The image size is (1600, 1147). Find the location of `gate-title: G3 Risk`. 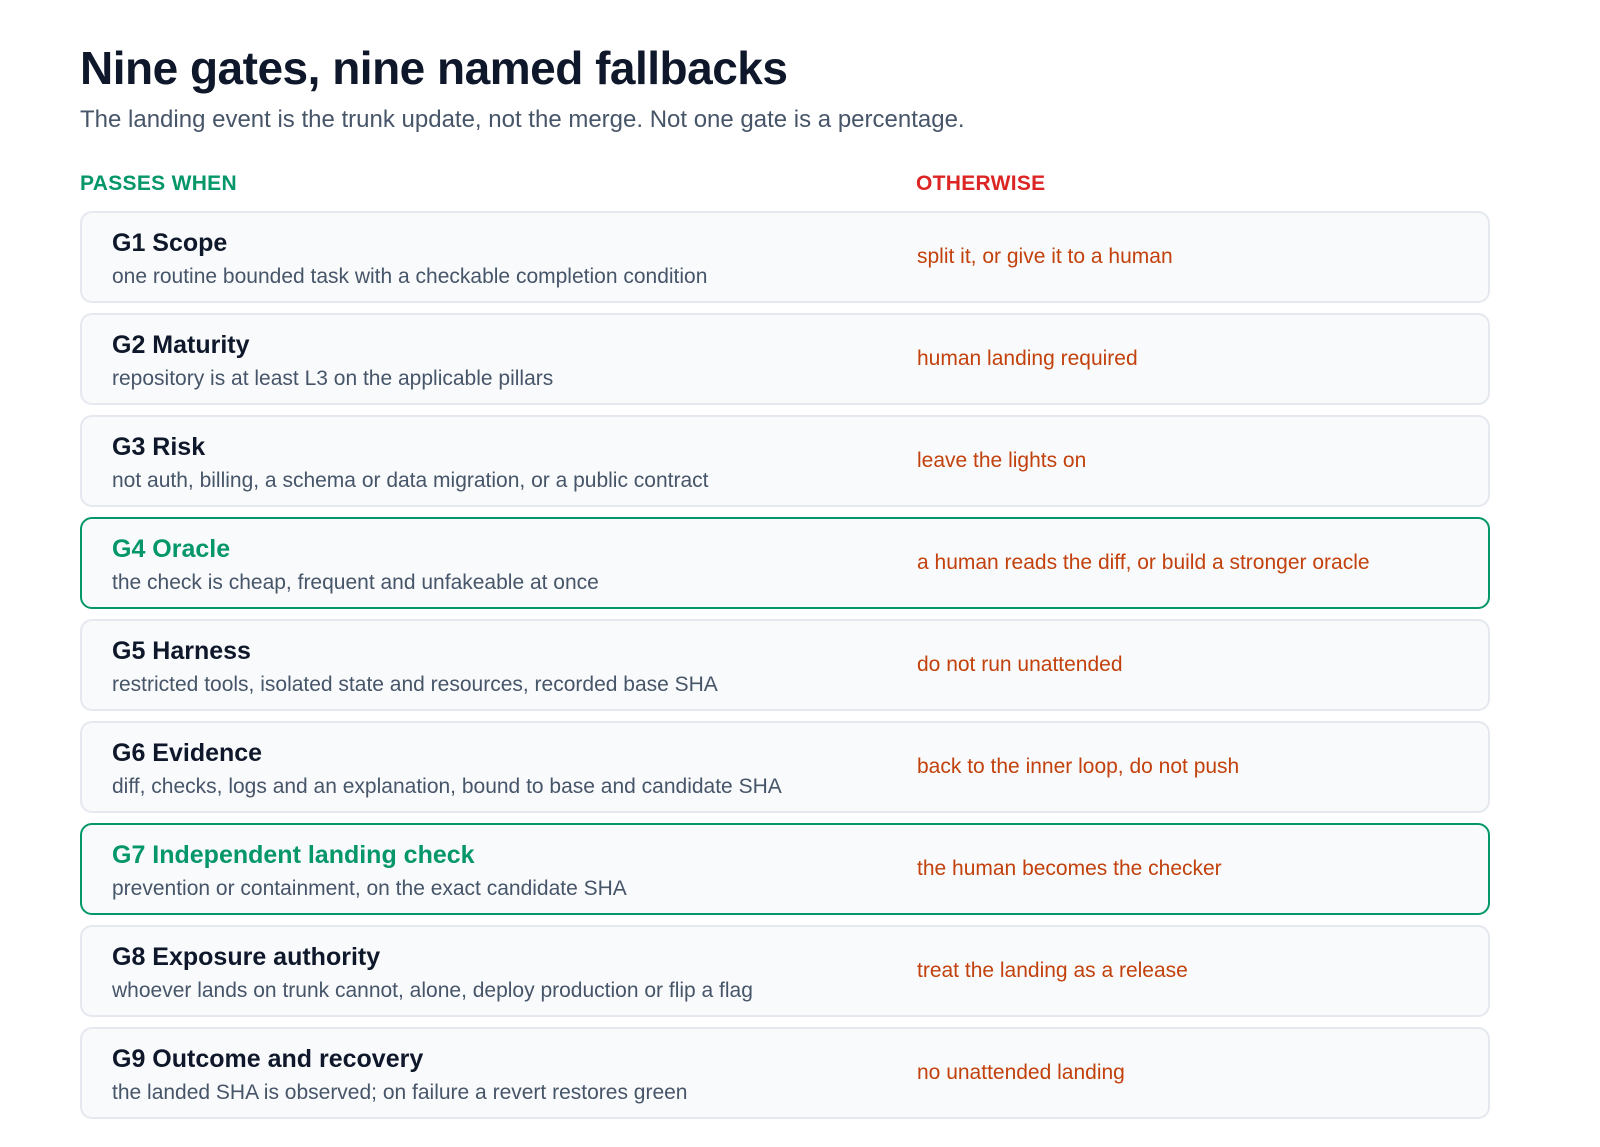

gate-title: G3 Risk is located at coordinates (159, 447).